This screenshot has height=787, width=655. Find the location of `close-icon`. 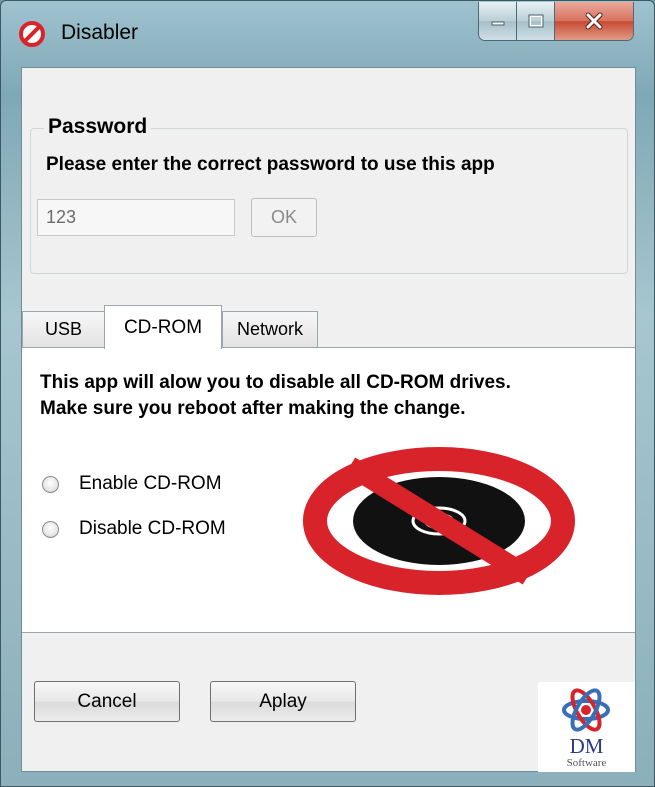

close-icon is located at coordinates (594, 21).